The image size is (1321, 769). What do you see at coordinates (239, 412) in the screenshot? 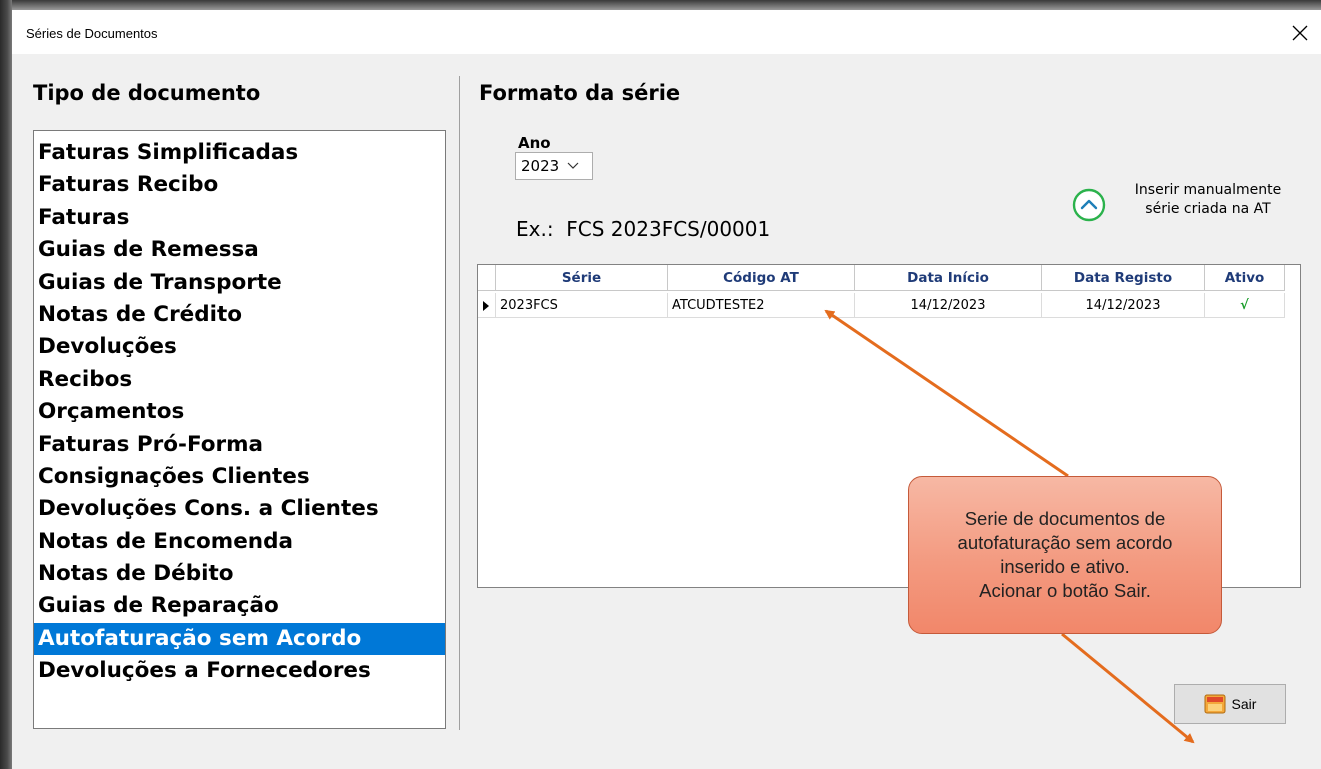
I see `list-item-orcamentos: Orçamentos` at bounding box center [239, 412].